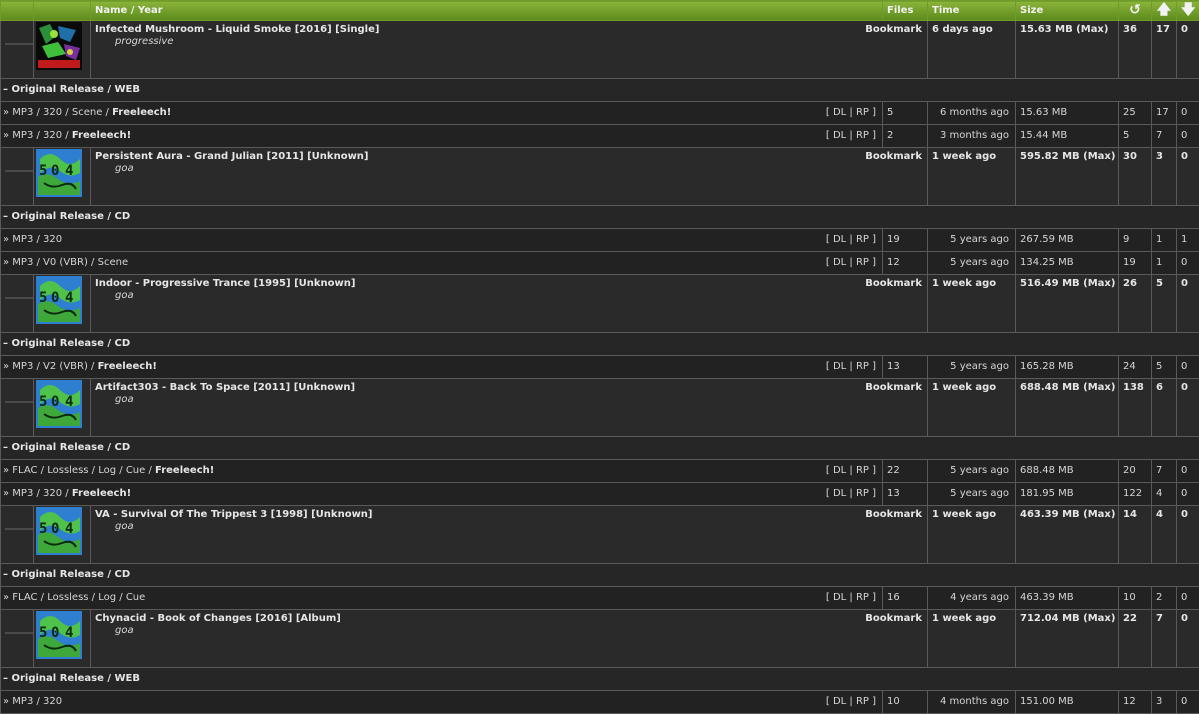 The height and width of the screenshot is (714, 1199). I want to click on group-tag-link: progressive, so click(519, 41).